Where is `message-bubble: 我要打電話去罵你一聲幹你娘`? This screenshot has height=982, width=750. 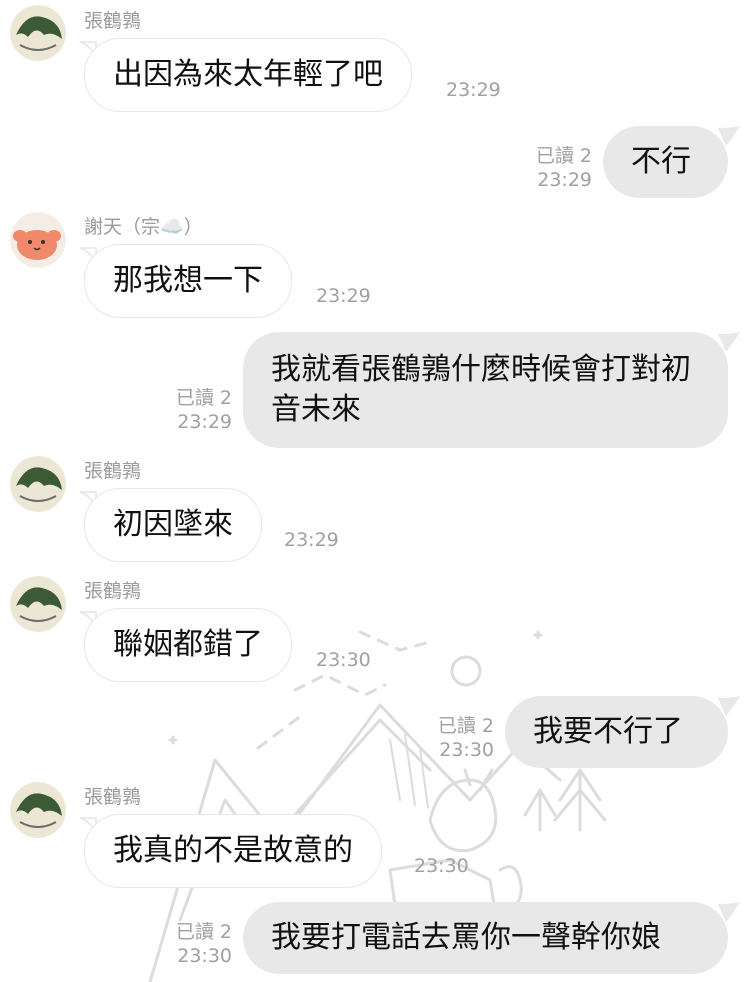 message-bubble: 我要打電話去罵你一聲幹你娘 is located at coordinates (485, 938).